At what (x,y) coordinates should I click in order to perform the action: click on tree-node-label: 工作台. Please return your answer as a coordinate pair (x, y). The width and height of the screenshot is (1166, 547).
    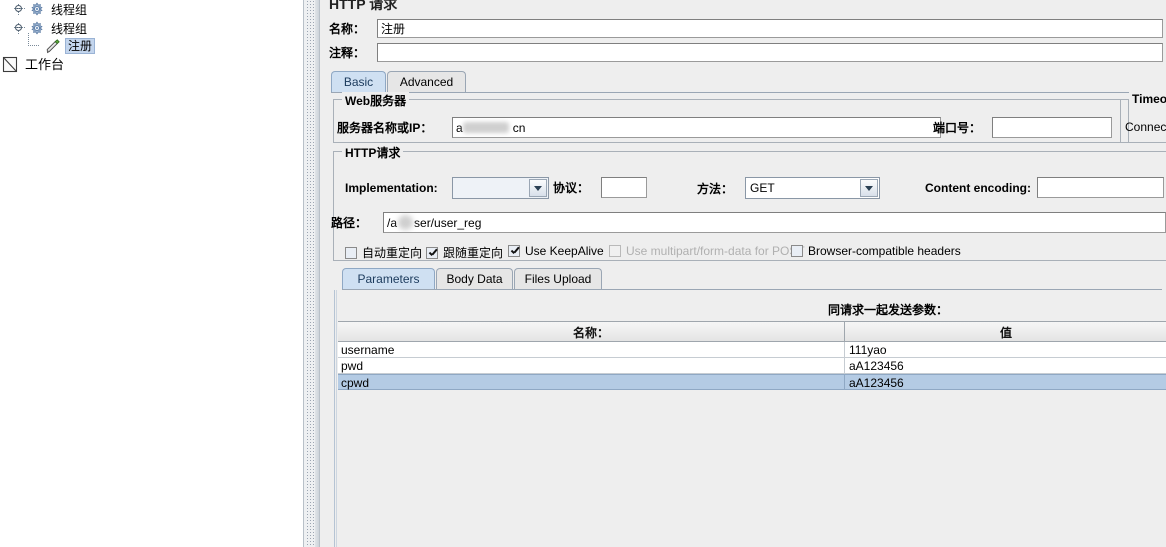
    Looking at the image, I should click on (45, 64).